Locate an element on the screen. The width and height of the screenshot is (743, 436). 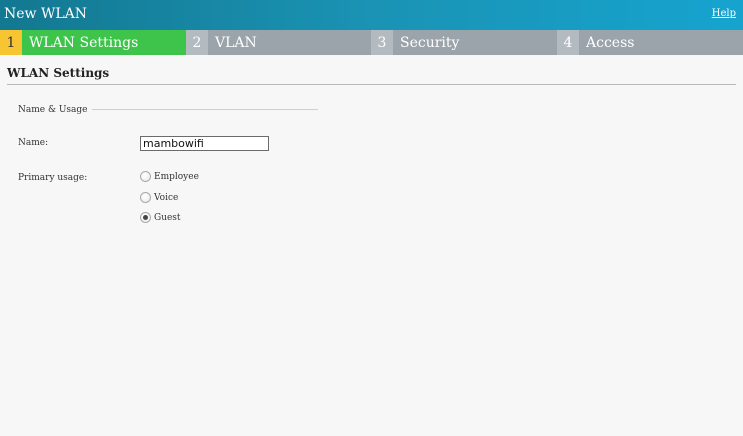
tab-access: 4 Access is located at coordinates (650, 42).